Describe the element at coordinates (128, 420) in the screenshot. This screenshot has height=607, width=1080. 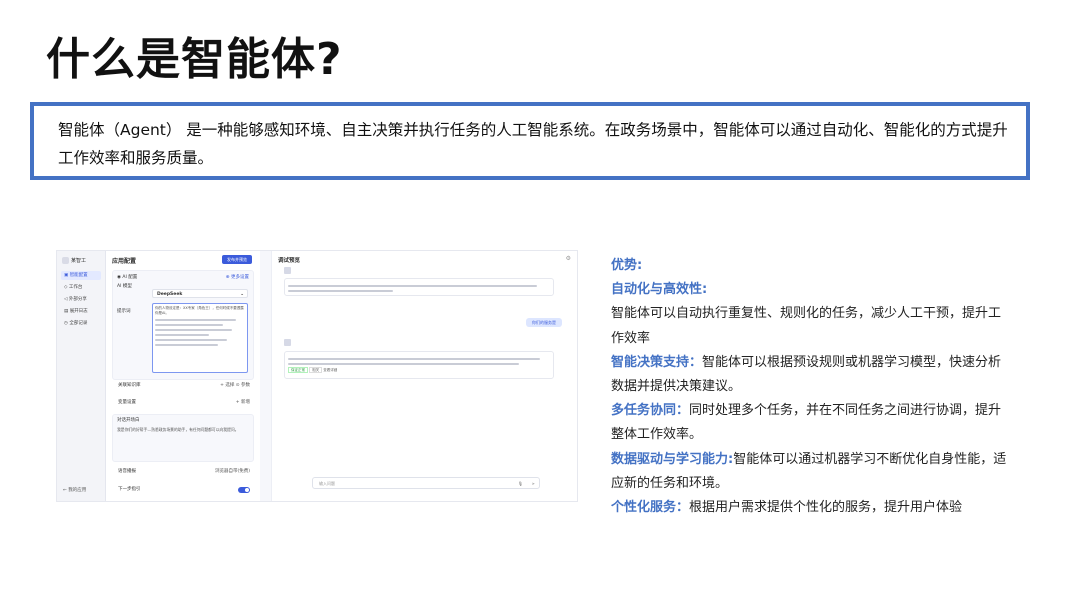
I see `opening-label: 对话开场白` at that location.